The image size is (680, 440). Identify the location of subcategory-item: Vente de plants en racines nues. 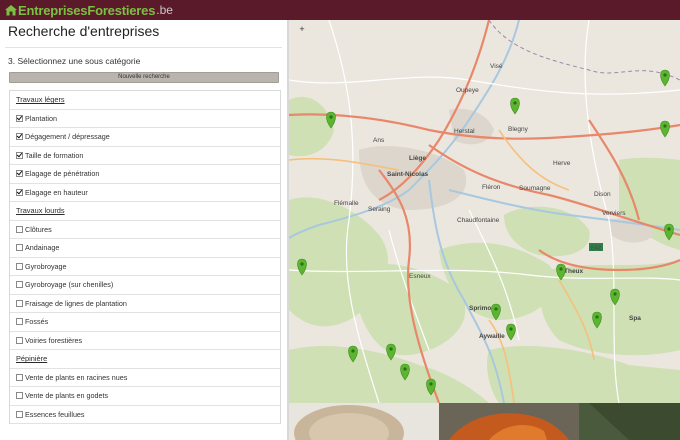
(145, 378).